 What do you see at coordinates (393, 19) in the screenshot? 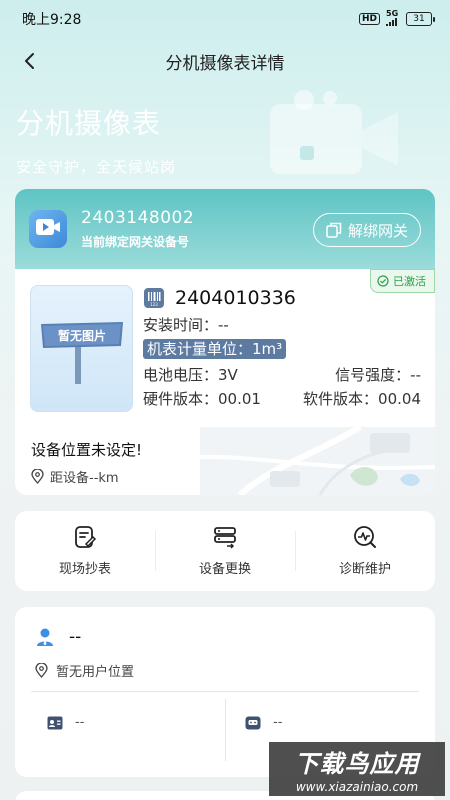
I see `signal-icon: 5G` at bounding box center [393, 19].